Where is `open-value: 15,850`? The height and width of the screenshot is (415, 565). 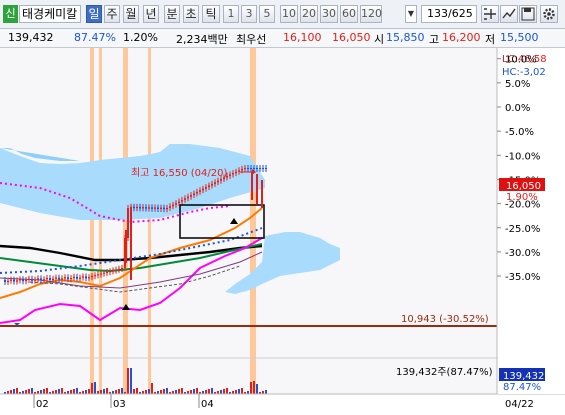 open-value: 15,850 is located at coordinates (405, 37).